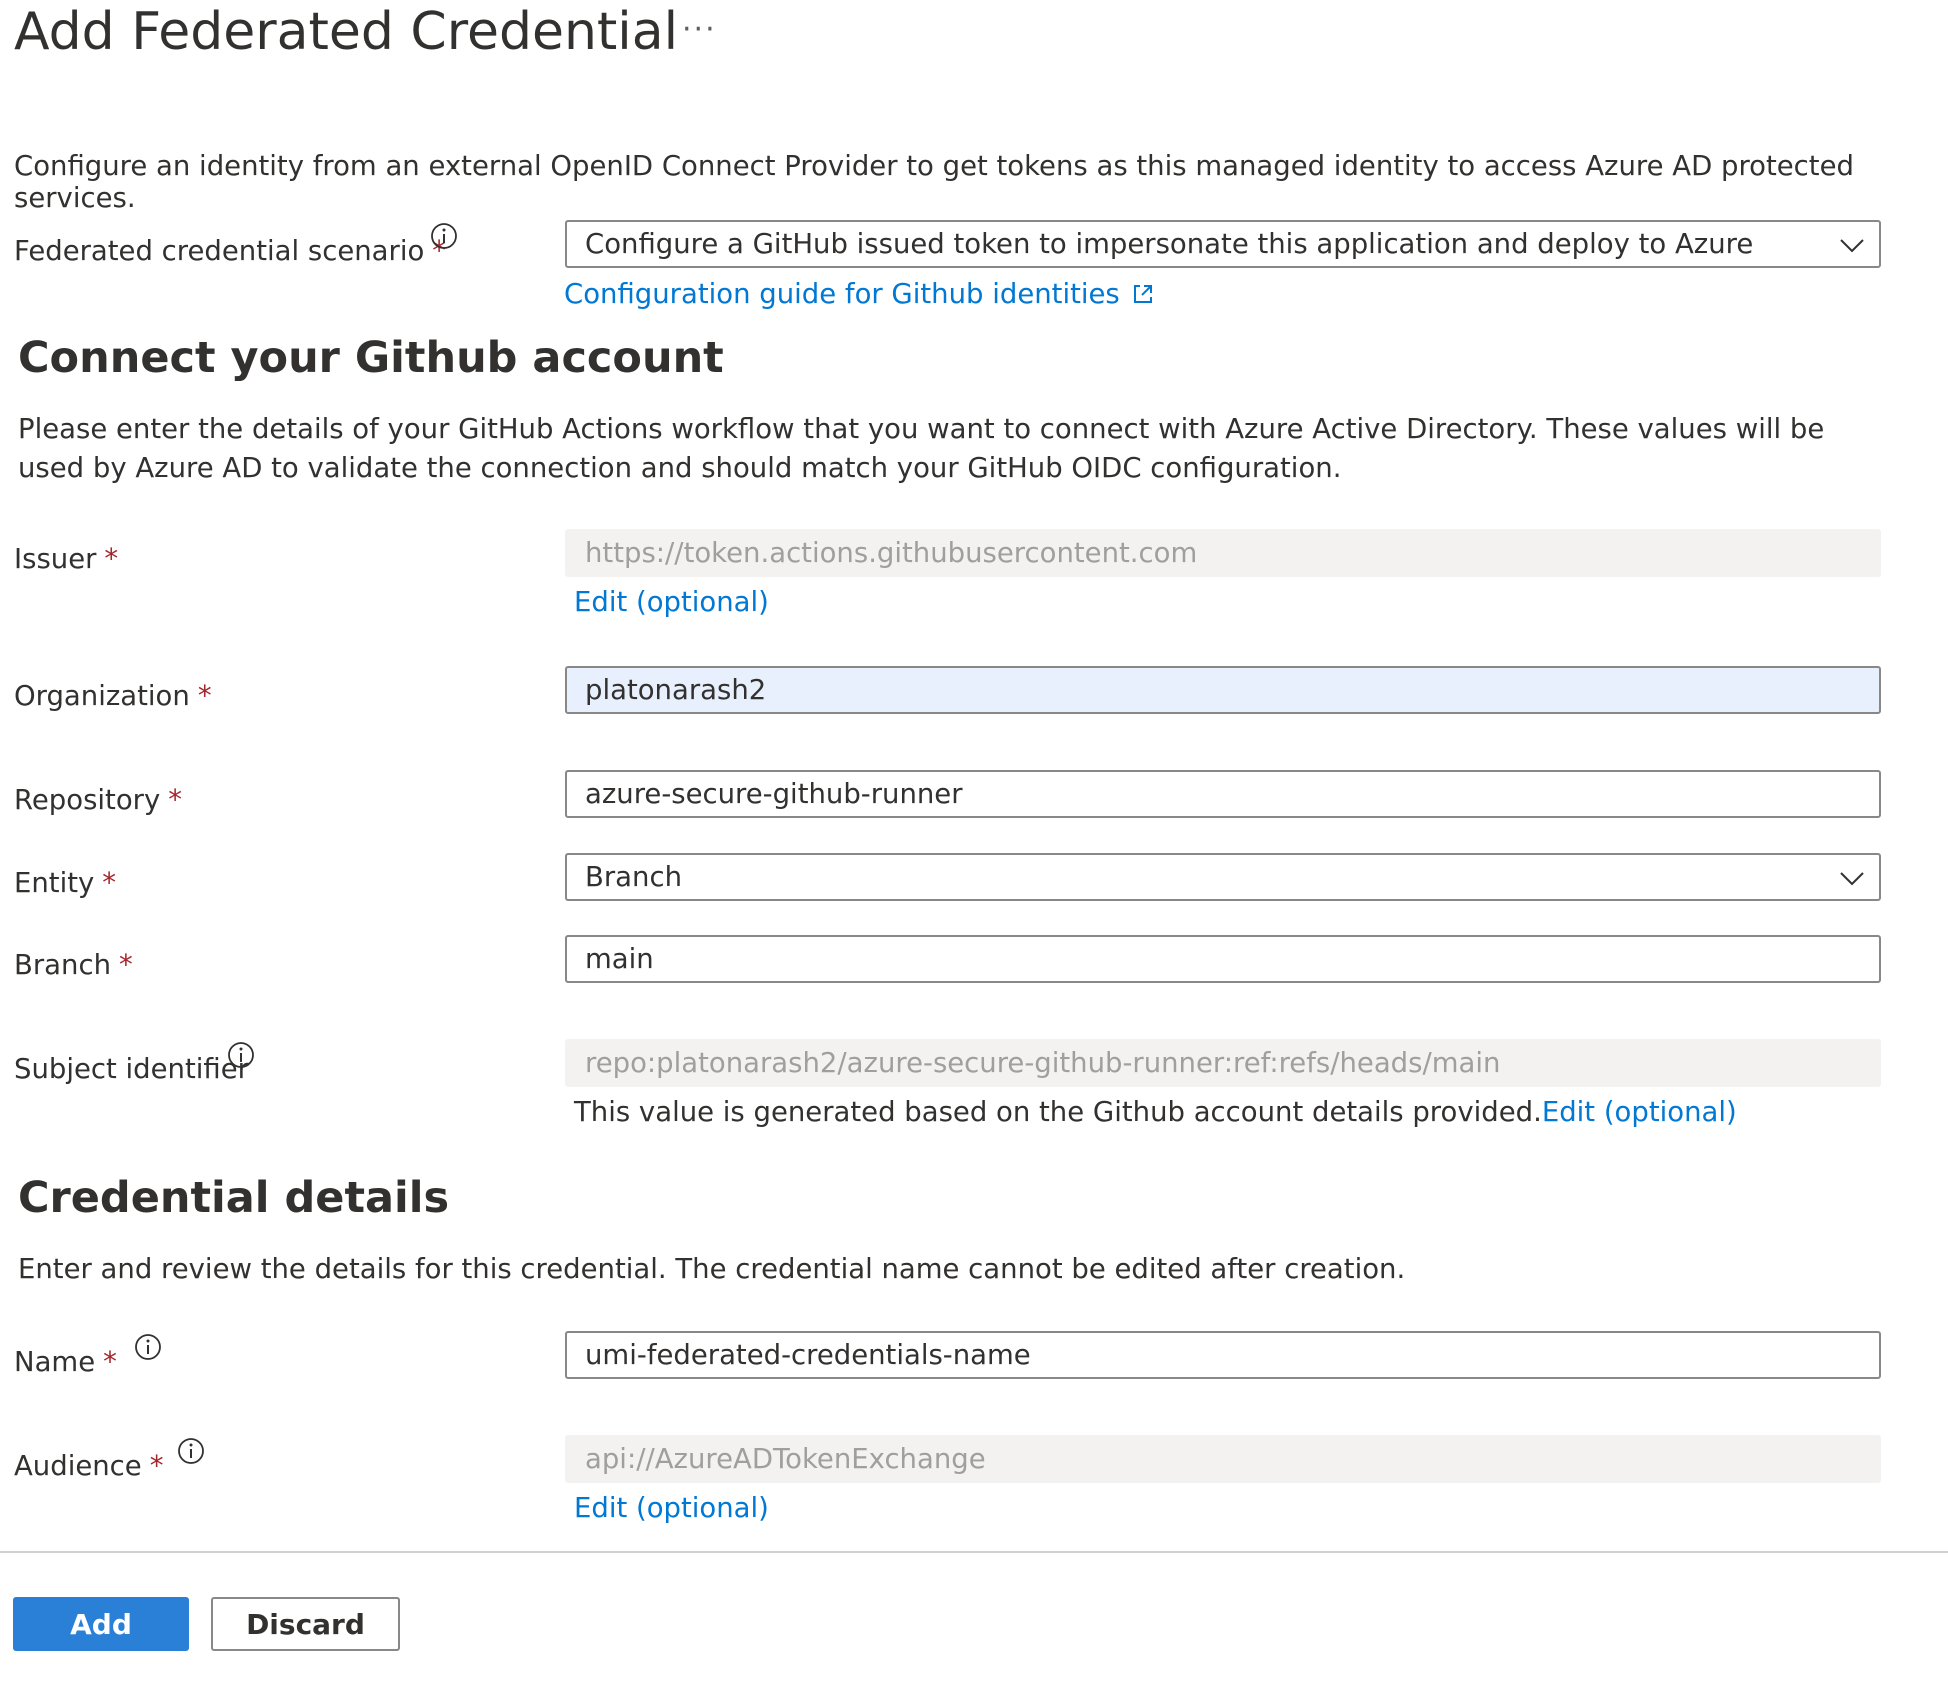 Image resolution: width=1948 pixels, height=1682 pixels. Describe the element at coordinates (346, 32) in the screenshot. I see `page-title: Add Federated Credential` at that location.